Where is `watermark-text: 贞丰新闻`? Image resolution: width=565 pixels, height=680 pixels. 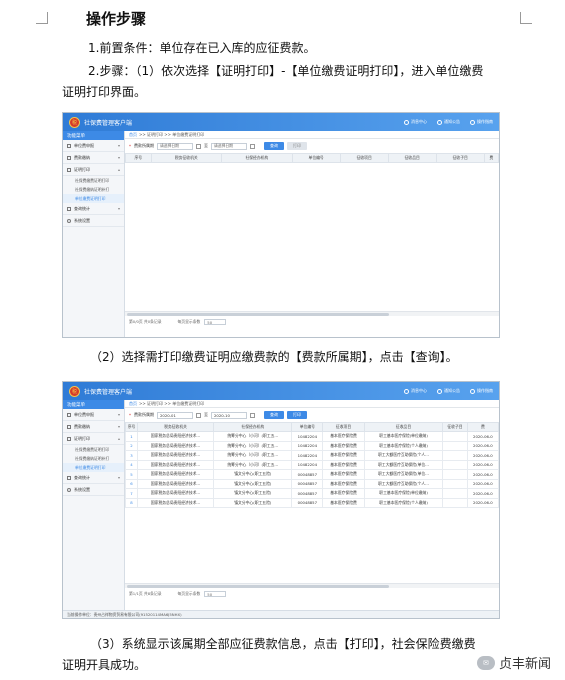
watermark-text: 贞丰新闻 is located at coordinates (524, 664).